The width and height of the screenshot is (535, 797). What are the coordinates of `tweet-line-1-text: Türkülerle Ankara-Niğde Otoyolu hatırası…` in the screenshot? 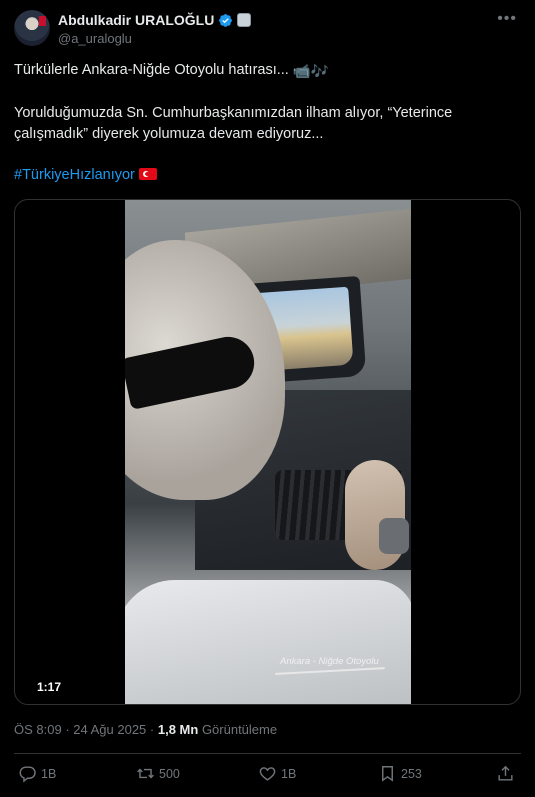 It's located at (153, 70).